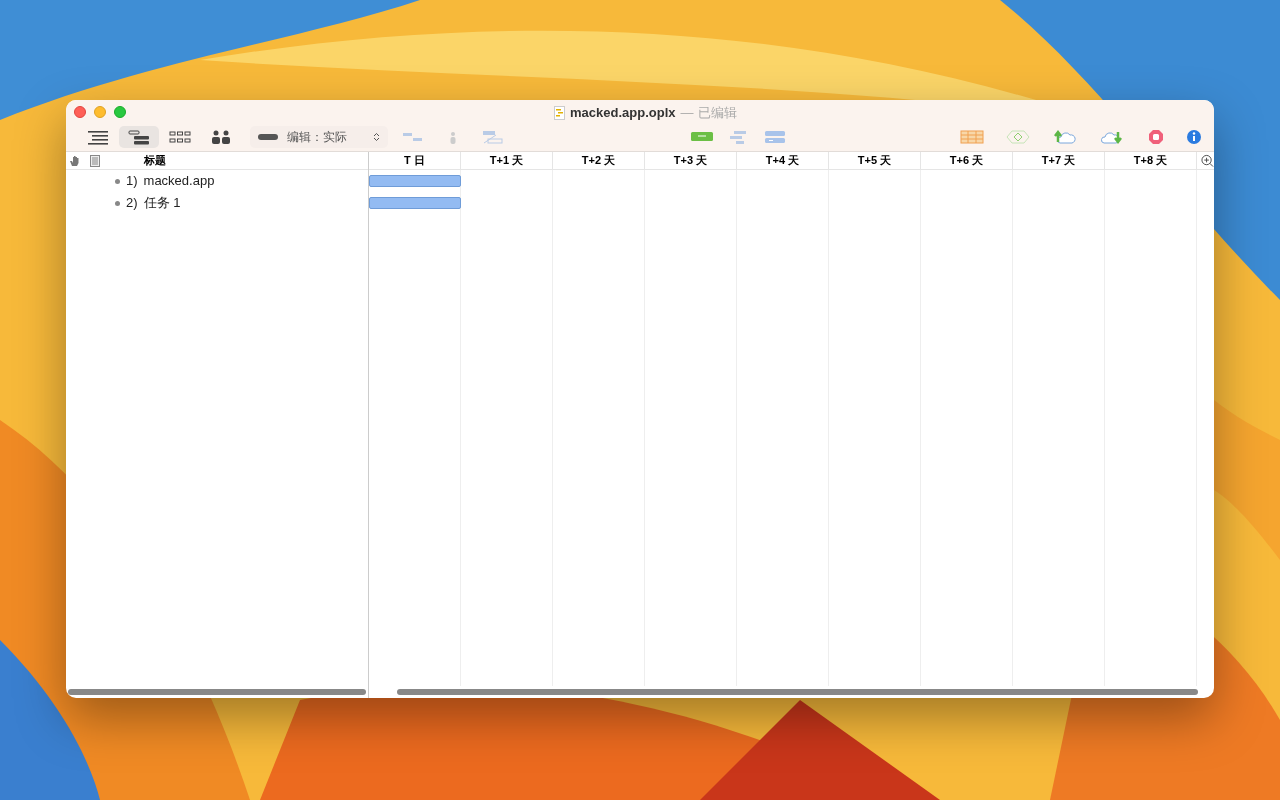  I want to click on menu-icon, so click(98, 137).